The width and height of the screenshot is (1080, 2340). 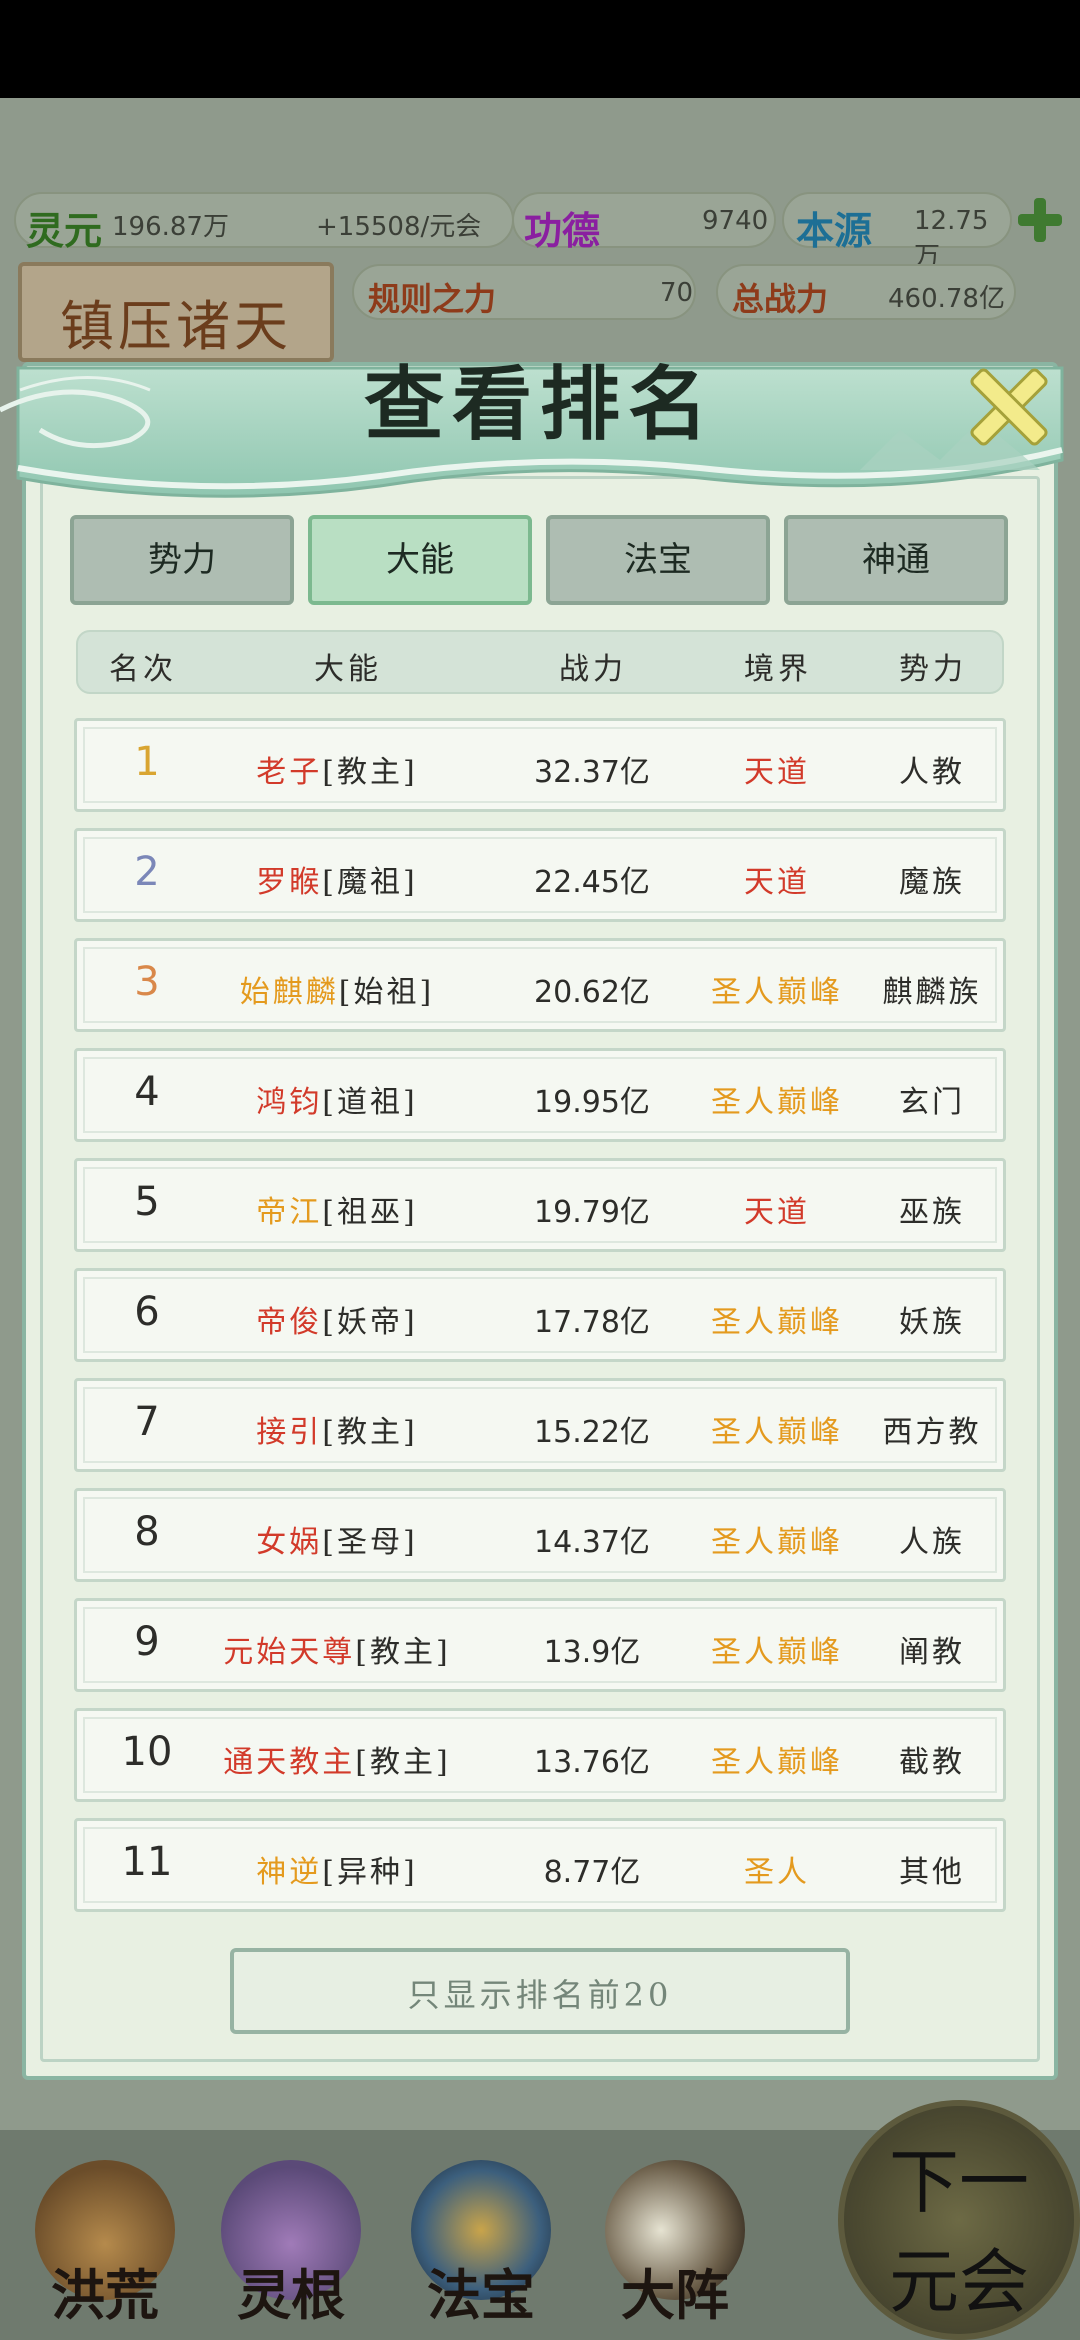 I want to click on row-power: 15.22亿, so click(x=592, y=1432).